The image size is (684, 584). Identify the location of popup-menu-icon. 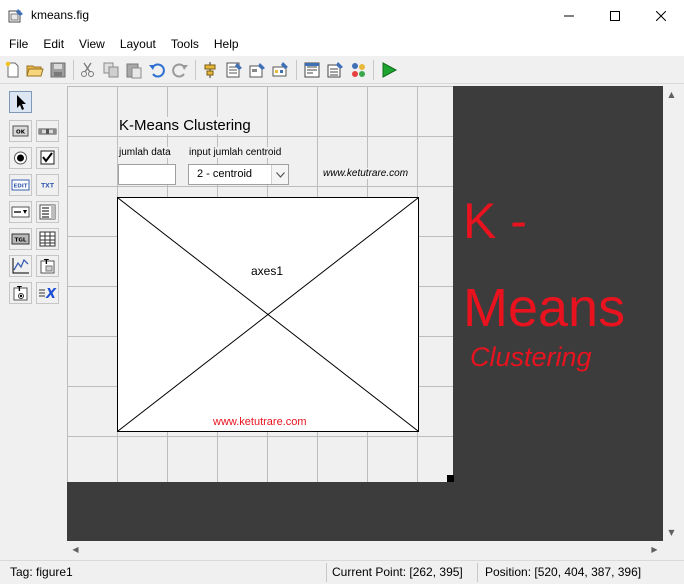
(20, 212).